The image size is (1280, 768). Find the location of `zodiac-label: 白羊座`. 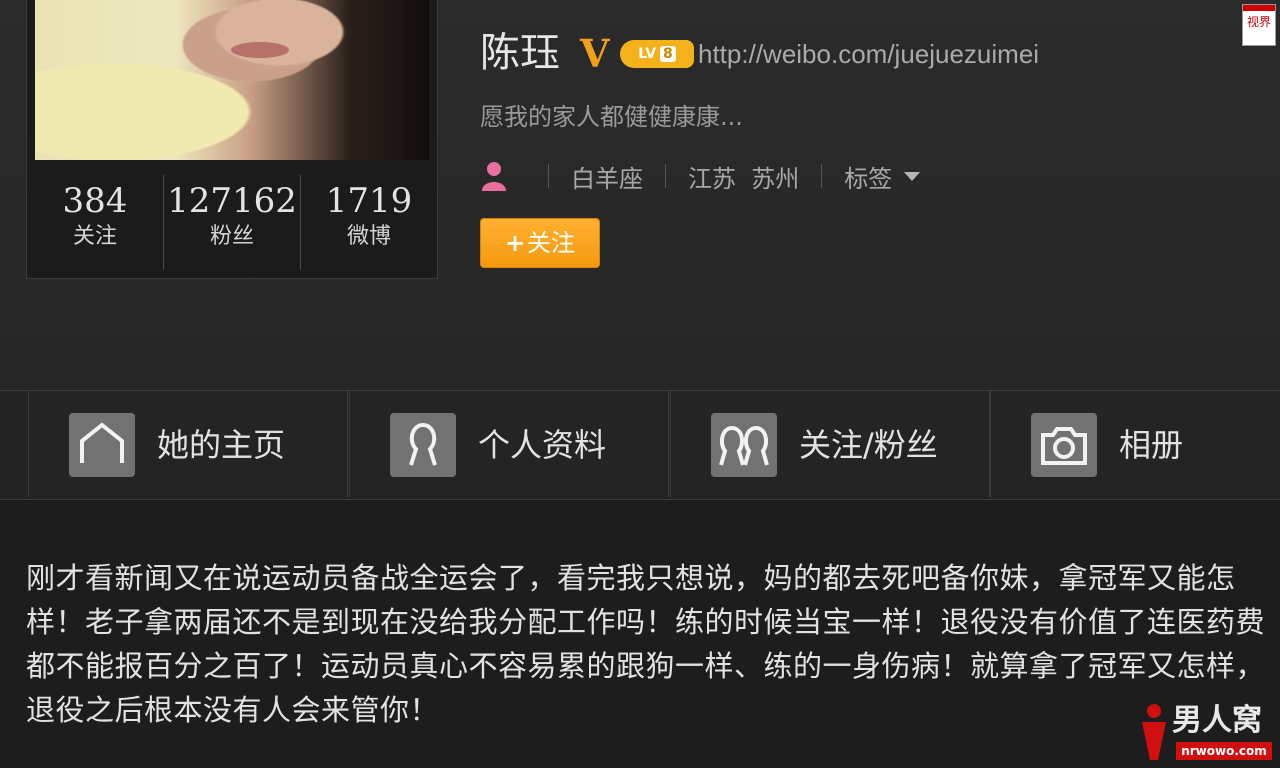

zodiac-label: 白羊座 is located at coordinates (607, 178).